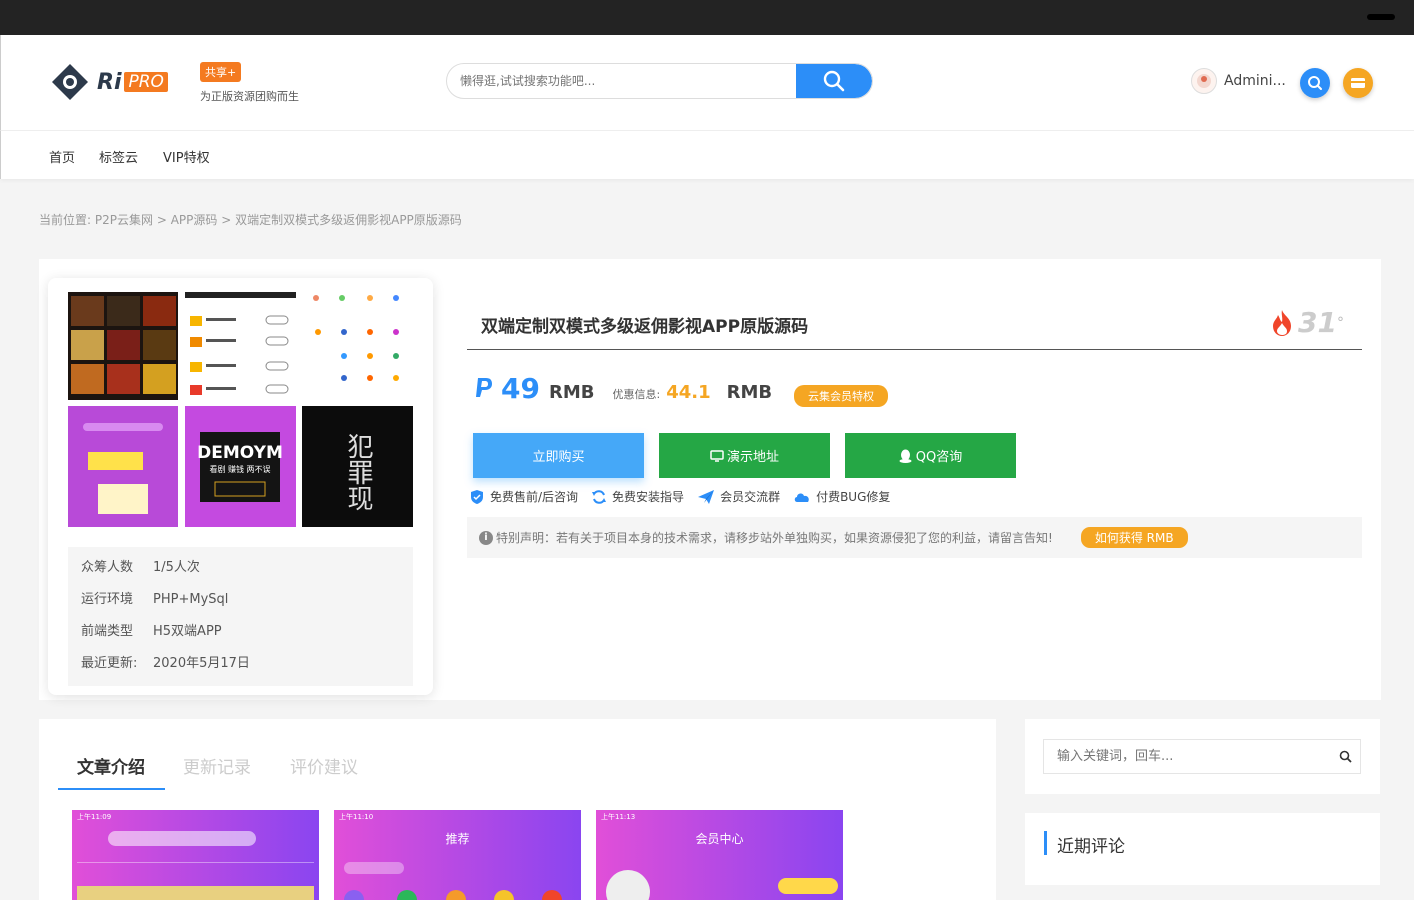  I want to click on meta-key: 前端类型, so click(107, 631).